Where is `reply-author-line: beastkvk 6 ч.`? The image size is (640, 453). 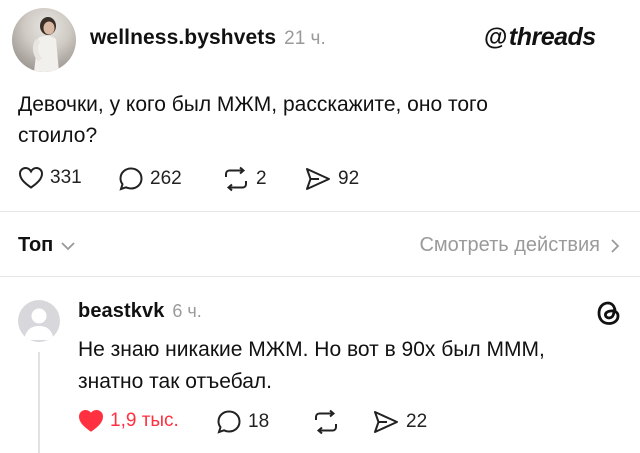
reply-author-line: beastkvk 6 ч. is located at coordinates (140, 311).